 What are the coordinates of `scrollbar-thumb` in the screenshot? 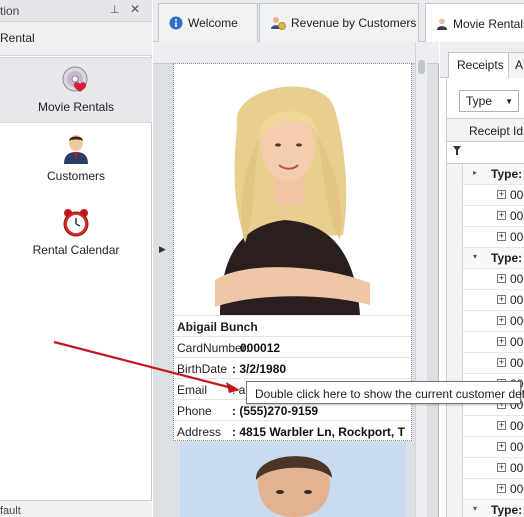 It's located at (421, 67).